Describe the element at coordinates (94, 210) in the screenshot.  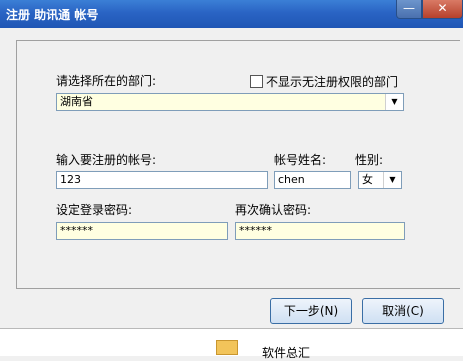
I see `password-label: 设定登录密码:` at that location.